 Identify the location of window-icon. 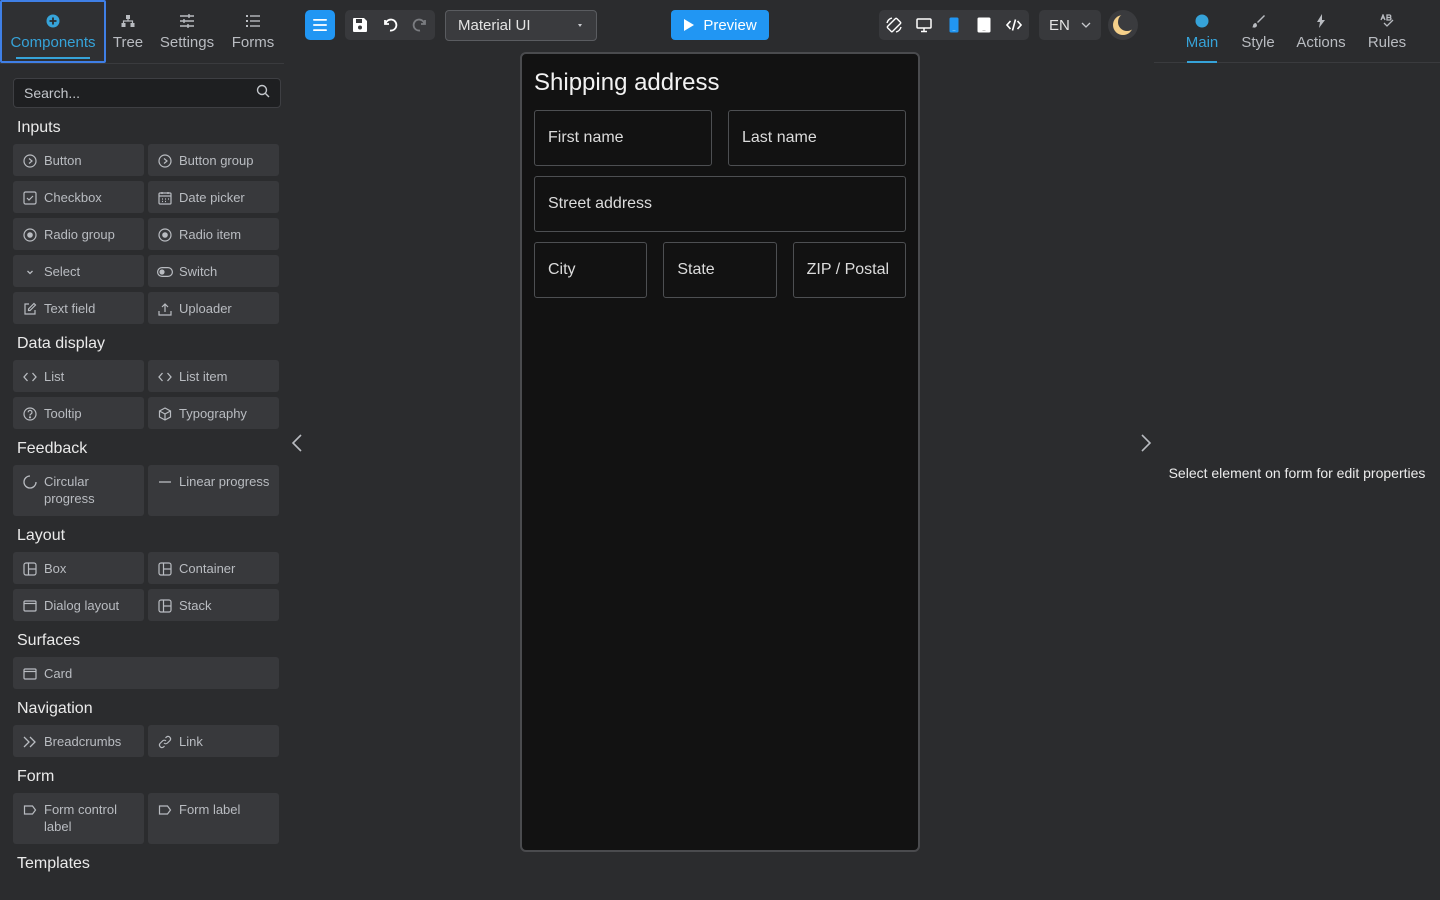
(30, 674).